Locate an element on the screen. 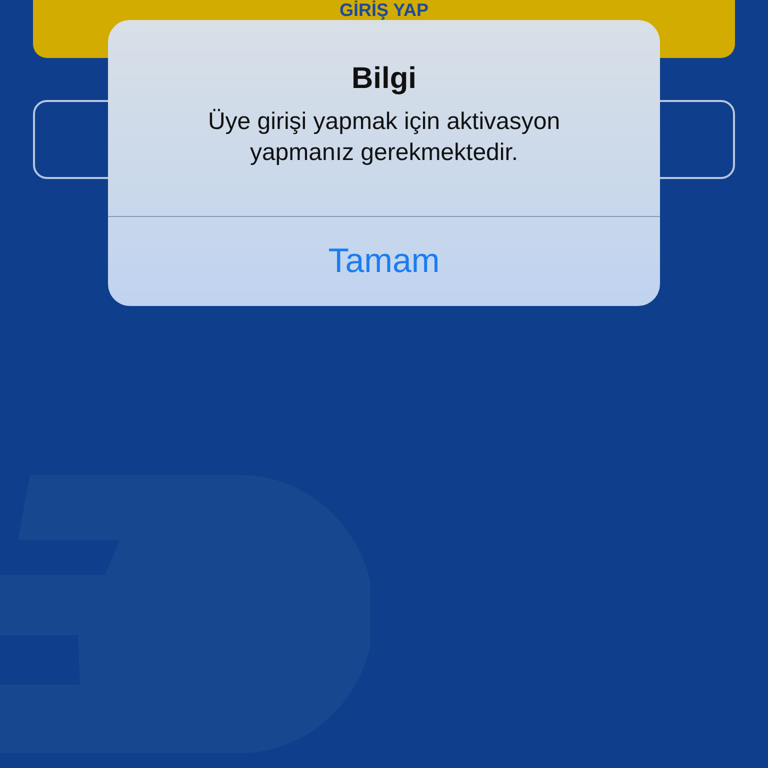 The image size is (768, 768). alert-title: Bilgi is located at coordinates (384, 79).